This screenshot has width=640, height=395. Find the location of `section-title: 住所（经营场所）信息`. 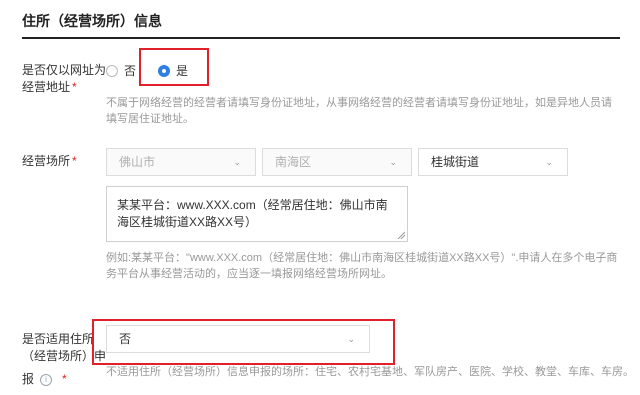

section-title: 住所（经营场所）信息 is located at coordinates (92, 21).